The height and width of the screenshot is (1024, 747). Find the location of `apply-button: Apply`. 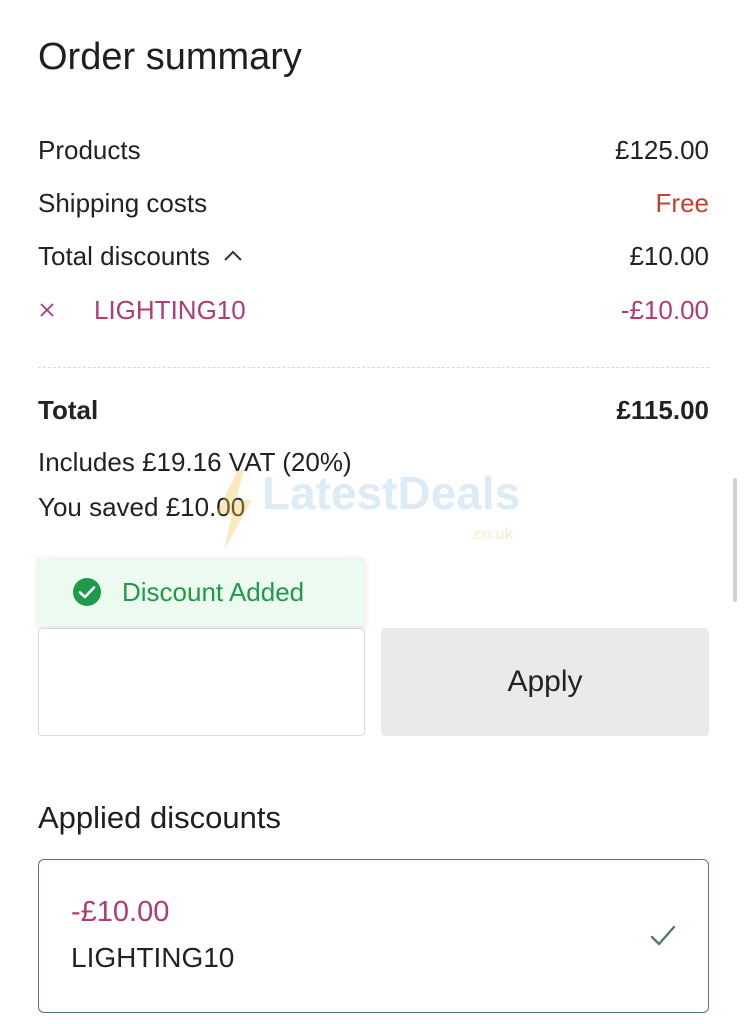

apply-button: Apply is located at coordinates (545, 682).